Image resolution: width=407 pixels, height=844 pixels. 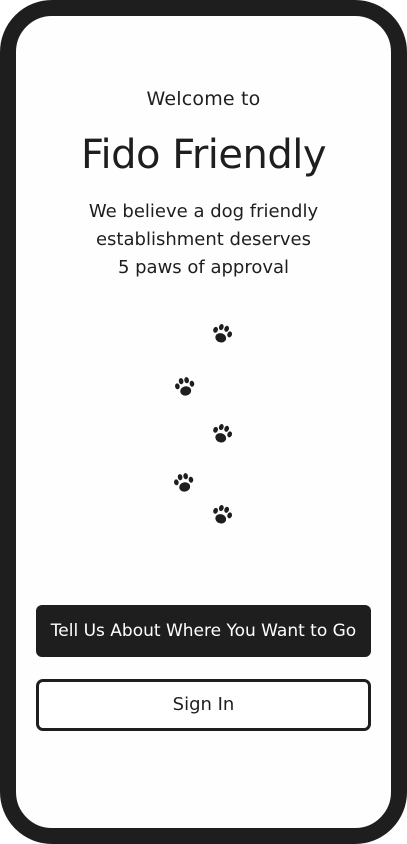 What do you see at coordinates (203, 99) in the screenshot?
I see `welcome-text: Welcome to` at bounding box center [203, 99].